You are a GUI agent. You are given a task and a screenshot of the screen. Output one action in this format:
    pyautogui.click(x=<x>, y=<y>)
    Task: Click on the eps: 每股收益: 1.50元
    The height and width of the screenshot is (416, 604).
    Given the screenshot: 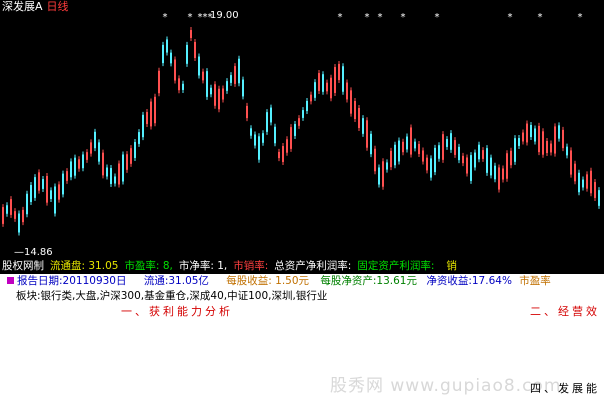 What is the action you would take?
    pyautogui.click(x=268, y=281)
    